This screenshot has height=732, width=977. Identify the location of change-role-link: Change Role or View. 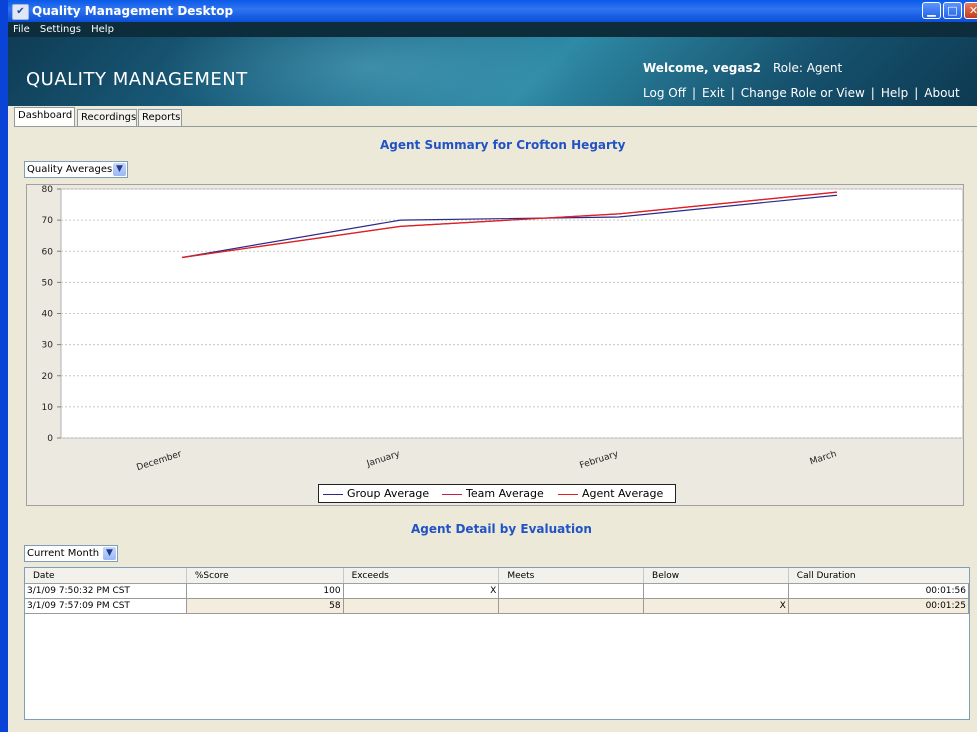
(803, 93).